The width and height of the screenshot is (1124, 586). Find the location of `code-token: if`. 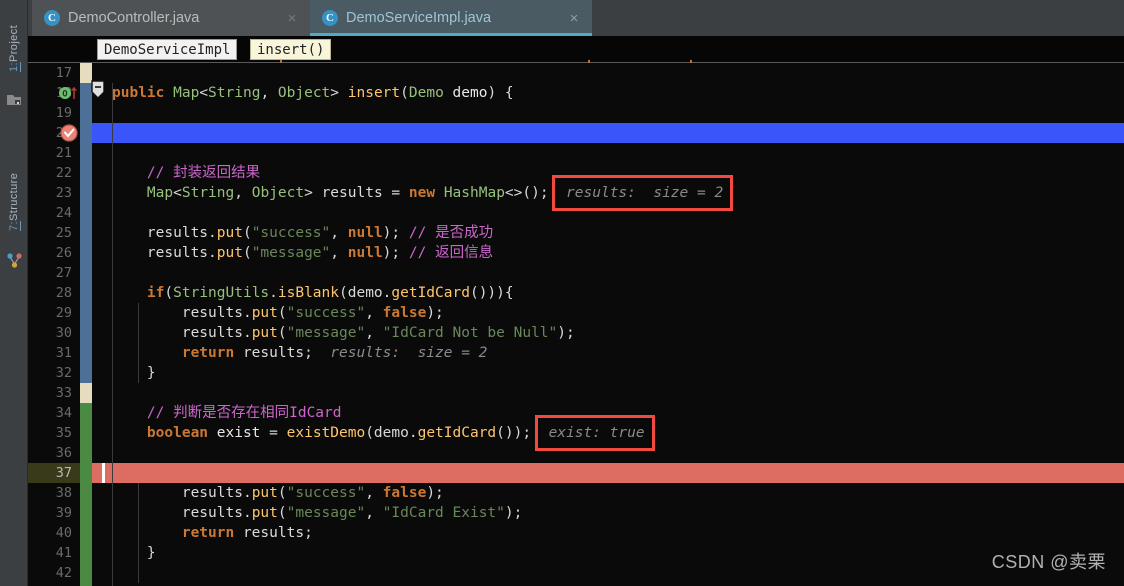

code-token: if is located at coordinates (155, 293).